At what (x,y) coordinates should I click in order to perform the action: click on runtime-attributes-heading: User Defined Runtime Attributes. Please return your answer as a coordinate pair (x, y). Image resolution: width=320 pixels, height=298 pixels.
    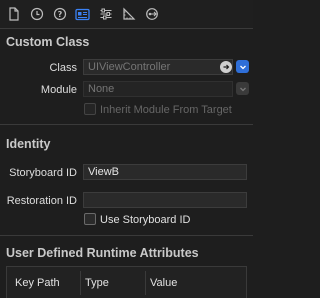
    Looking at the image, I should click on (102, 253).